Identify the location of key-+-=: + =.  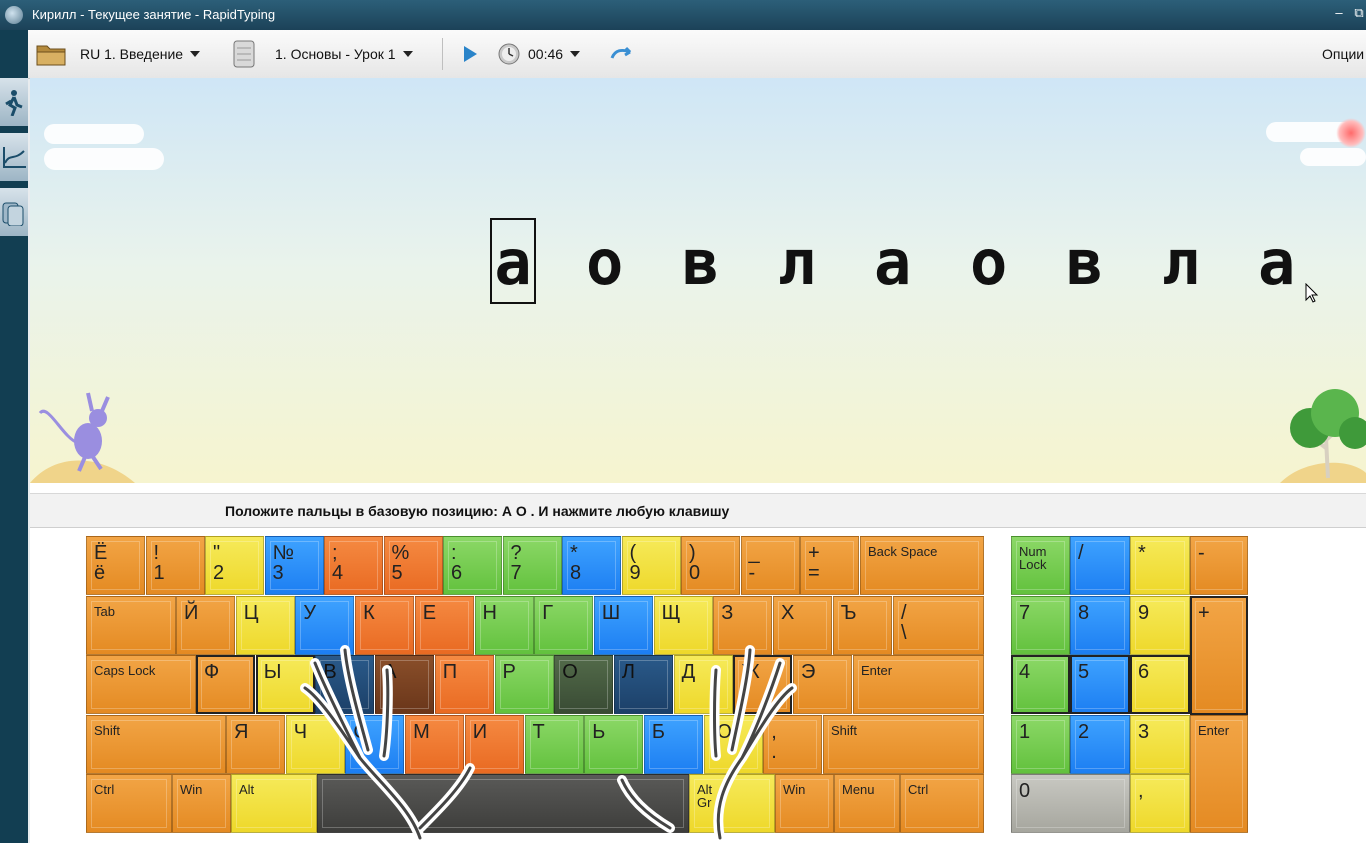
(829, 565).